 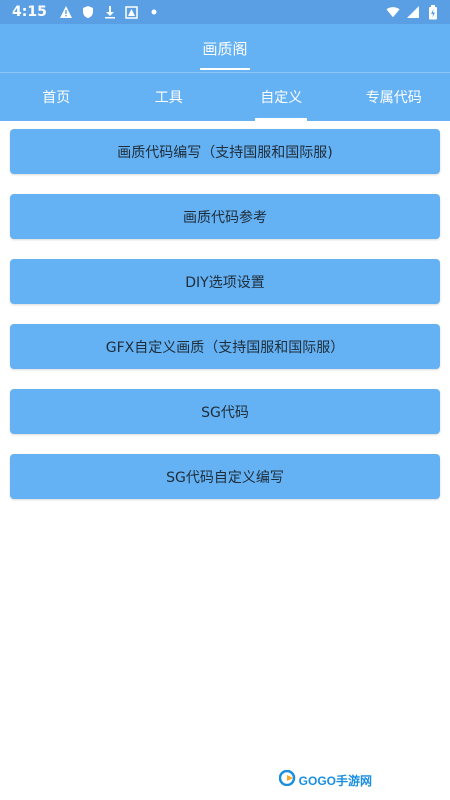 I want to click on sg-code-custom-write-button: SG代码自定义编写, so click(x=225, y=476).